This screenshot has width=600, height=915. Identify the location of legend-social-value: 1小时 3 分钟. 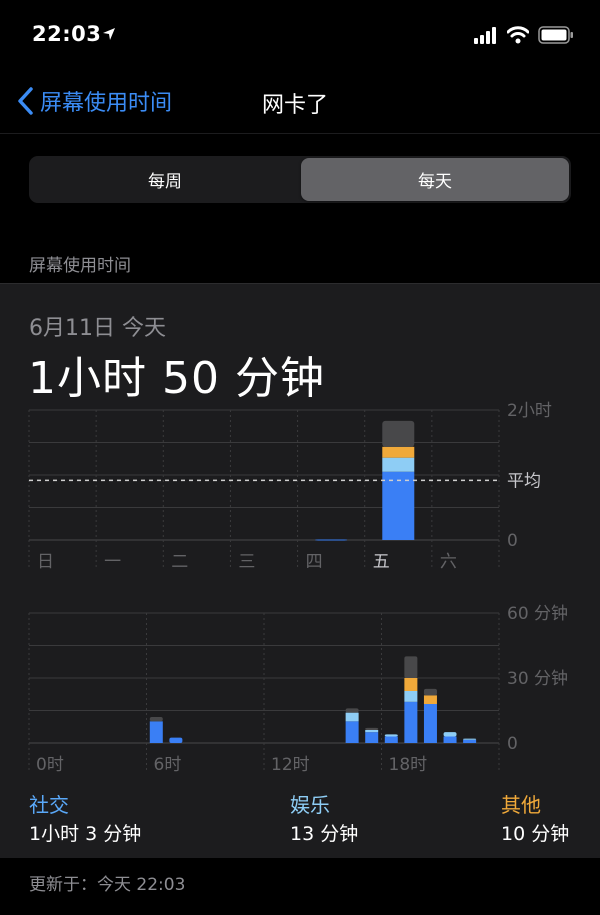
(85, 834).